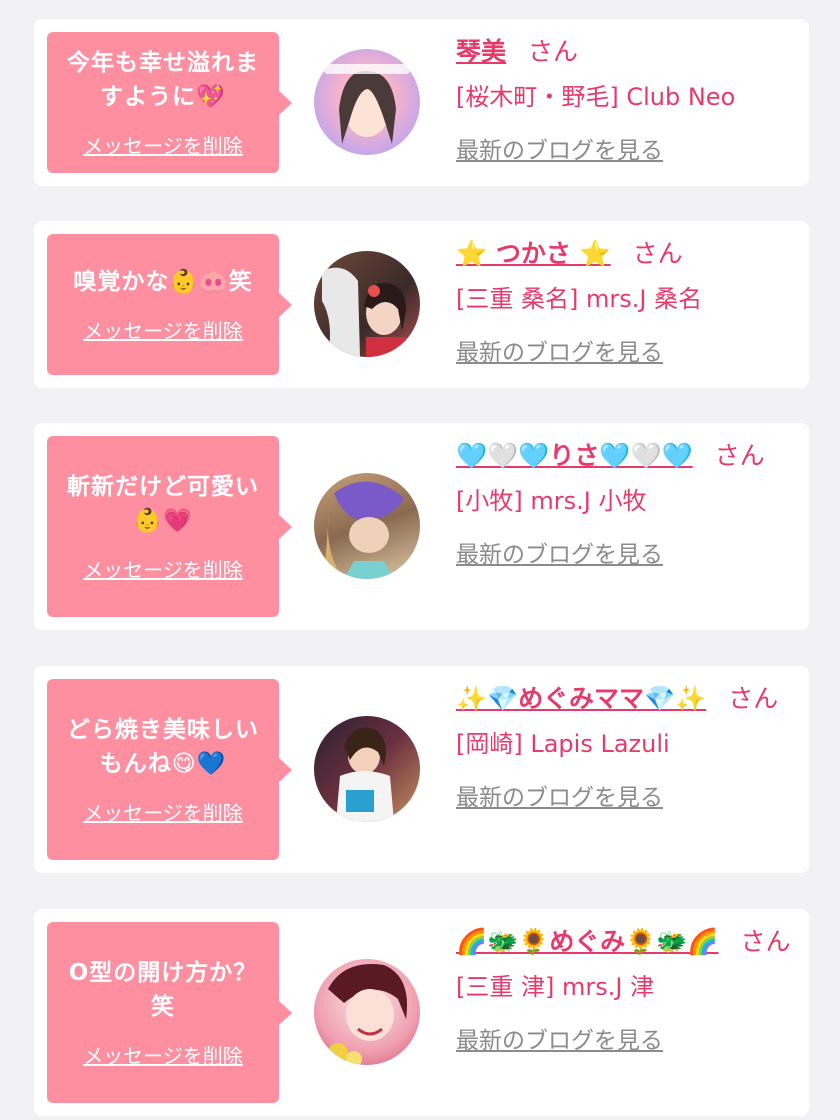 The image size is (840, 1120). I want to click on message-bubble: 斬新だけど可愛い 👶💗 メッセージを削除, so click(163, 526).